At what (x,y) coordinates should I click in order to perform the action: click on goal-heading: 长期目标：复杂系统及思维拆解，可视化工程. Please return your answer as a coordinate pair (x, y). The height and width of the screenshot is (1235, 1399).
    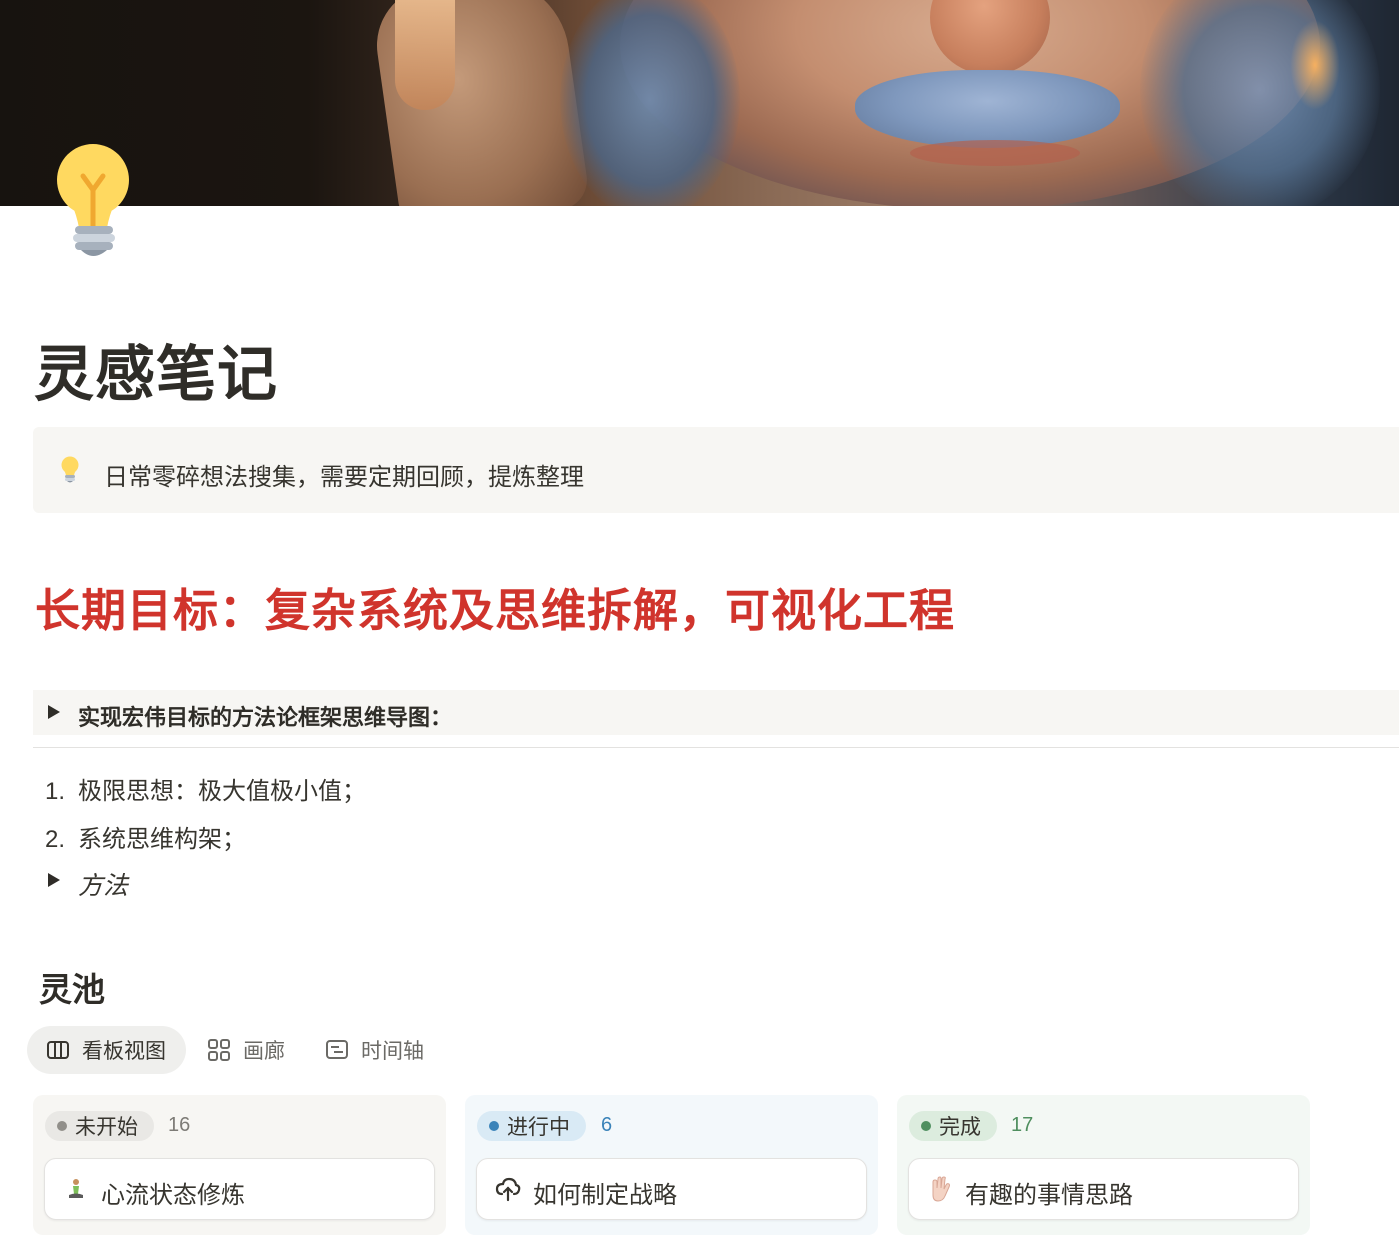
    Looking at the image, I should click on (495, 610).